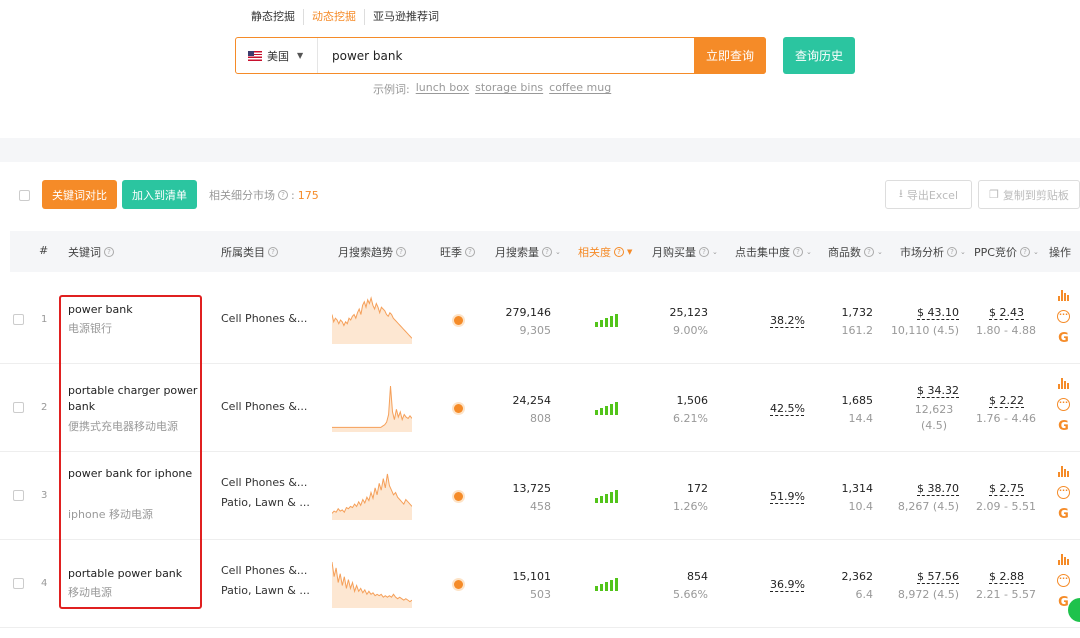  What do you see at coordinates (334, 17) in the screenshot?
I see `tab-dynamic-mining: 动态挖掘` at bounding box center [334, 17].